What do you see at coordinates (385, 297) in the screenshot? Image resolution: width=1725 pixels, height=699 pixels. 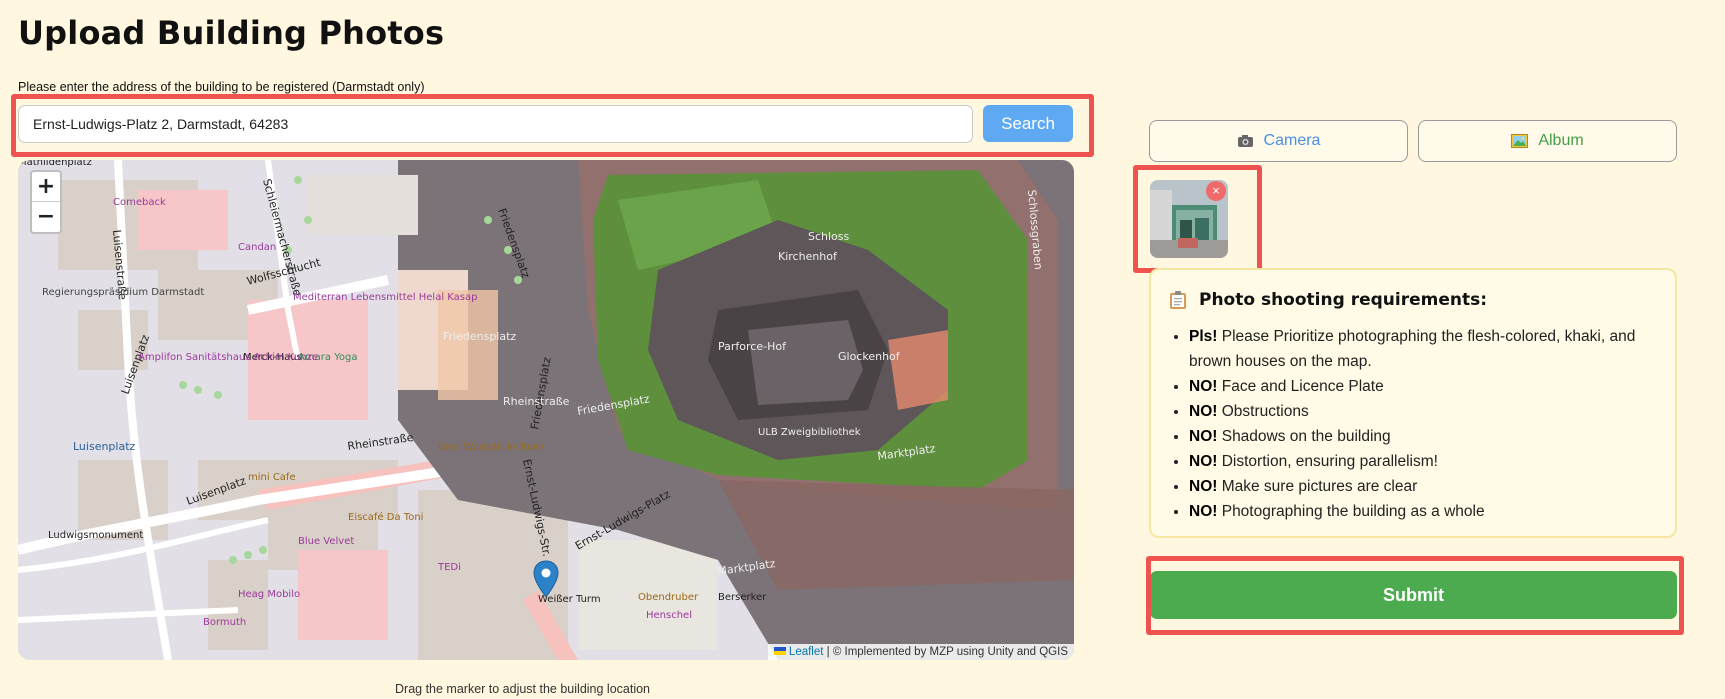 I see `map-label-mediterran: Mediterran Lebensmittel Helal Kasap` at bounding box center [385, 297].